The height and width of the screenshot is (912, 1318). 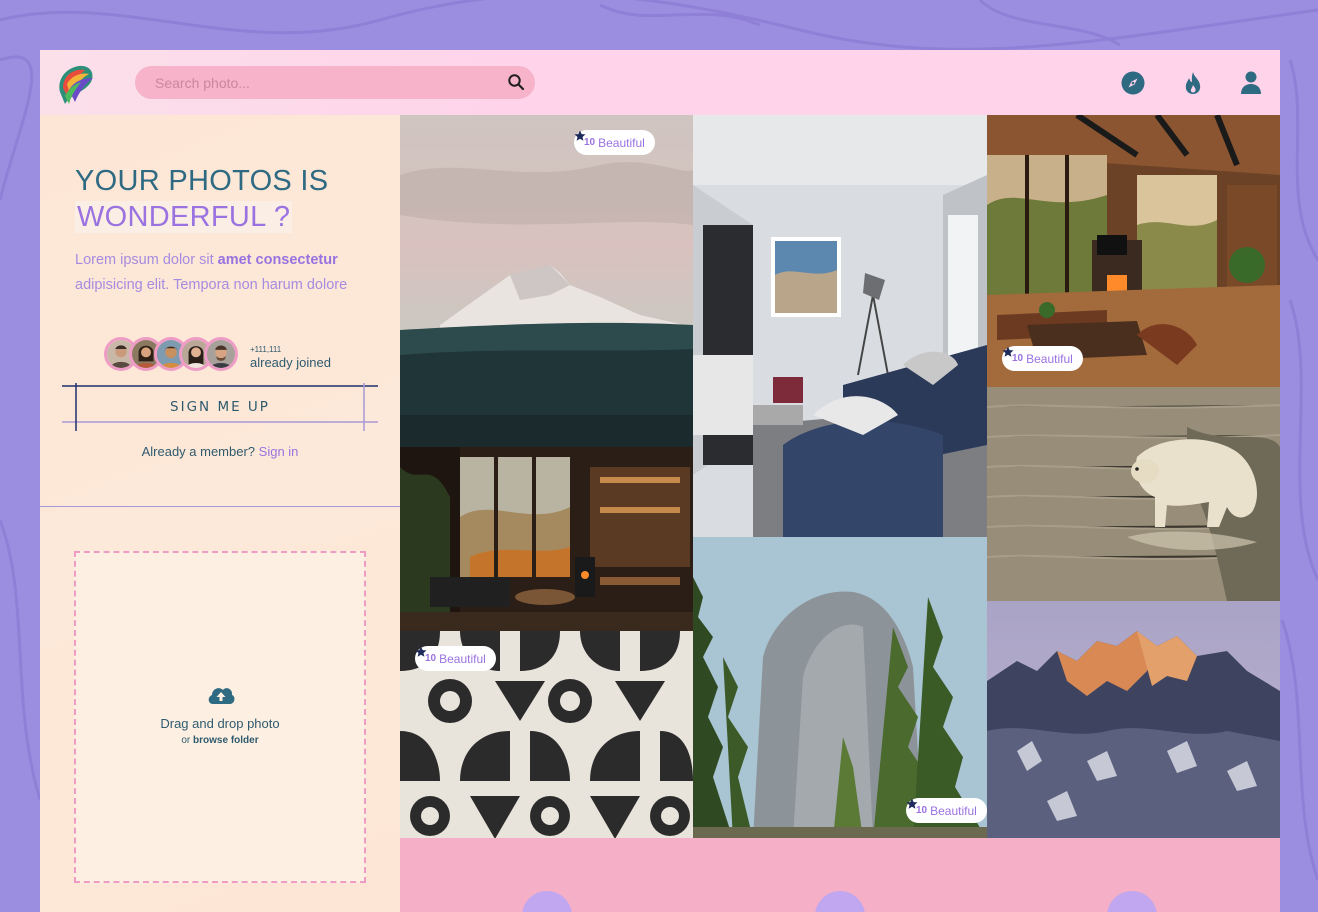 I want to click on browse-folder-link: browse folder, so click(x=226, y=740).